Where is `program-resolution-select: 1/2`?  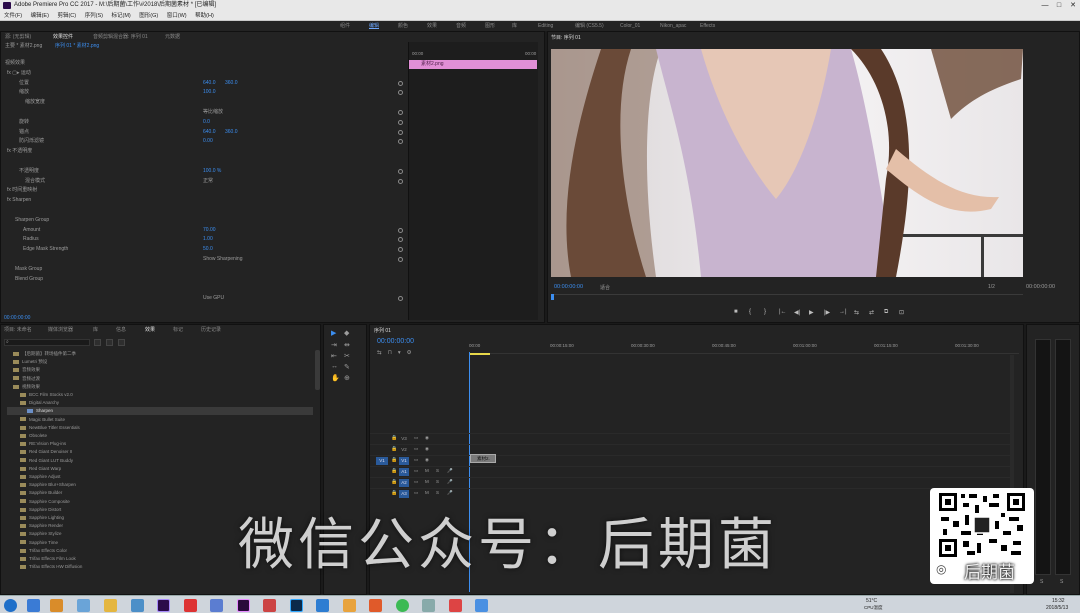 program-resolution-select: 1/2 is located at coordinates (991, 287).